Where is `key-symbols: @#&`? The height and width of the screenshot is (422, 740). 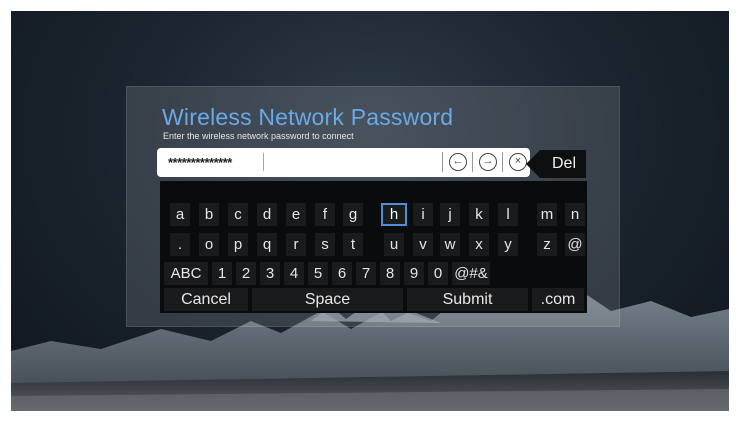 key-symbols: @#& is located at coordinates (471, 273).